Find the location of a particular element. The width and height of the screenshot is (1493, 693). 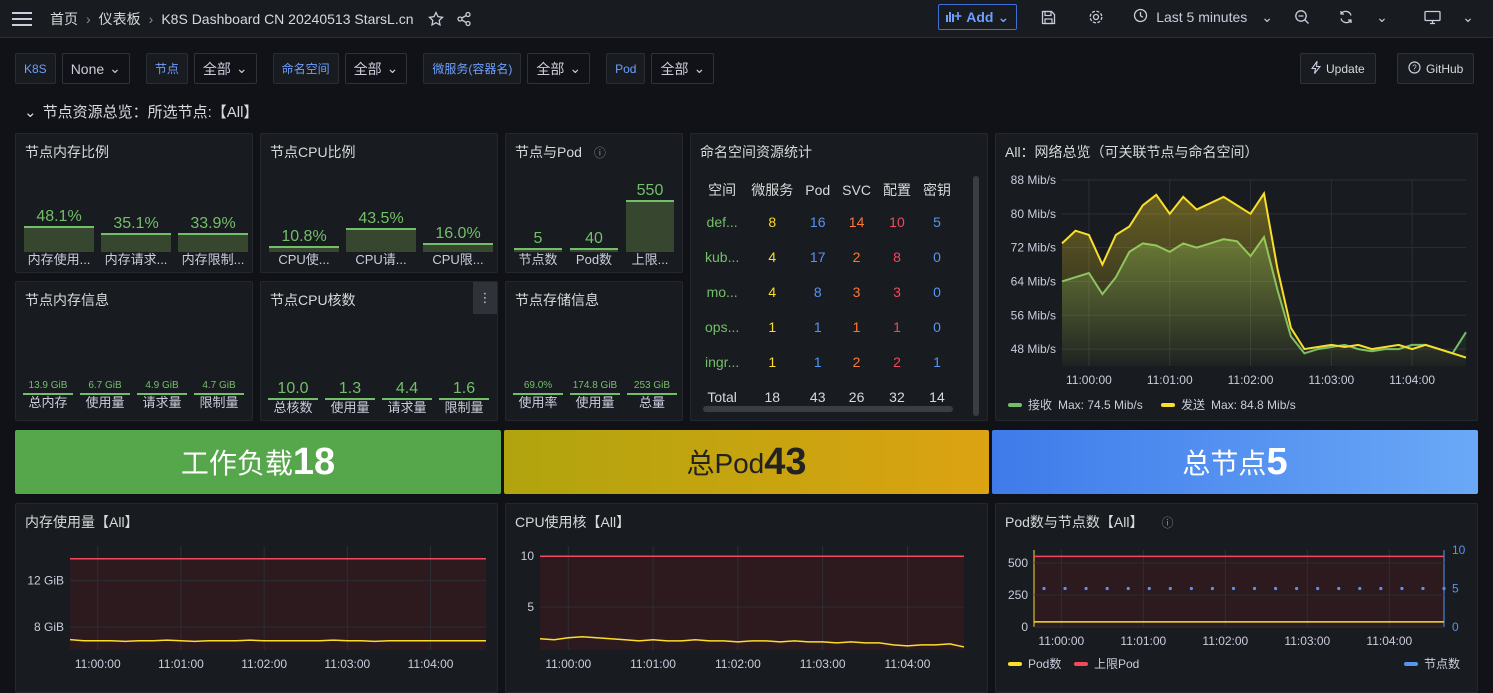

legend-rx: 接收 Max: 74.5 Mib/s is located at coordinates (1075, 404).